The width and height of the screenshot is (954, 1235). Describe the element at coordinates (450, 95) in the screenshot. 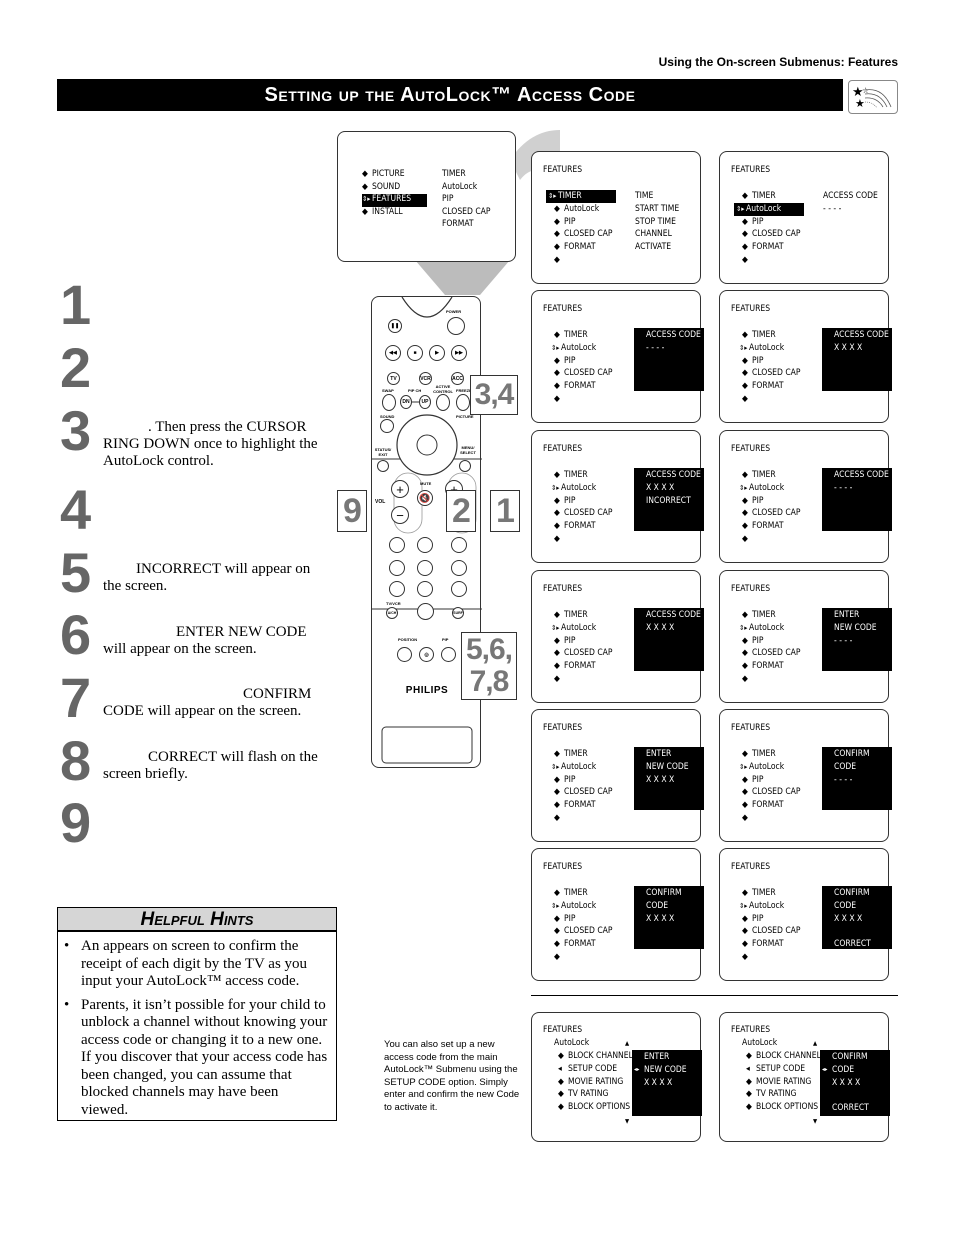

I see `page-title: Setting up the AutoLock™ Access Code` at that location.